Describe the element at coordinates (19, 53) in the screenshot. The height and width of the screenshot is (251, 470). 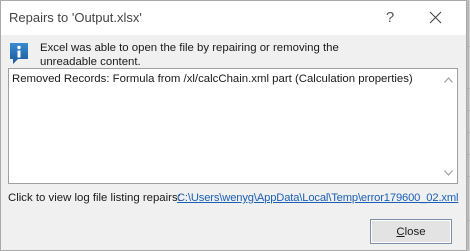
I see `information-icon` at that location.